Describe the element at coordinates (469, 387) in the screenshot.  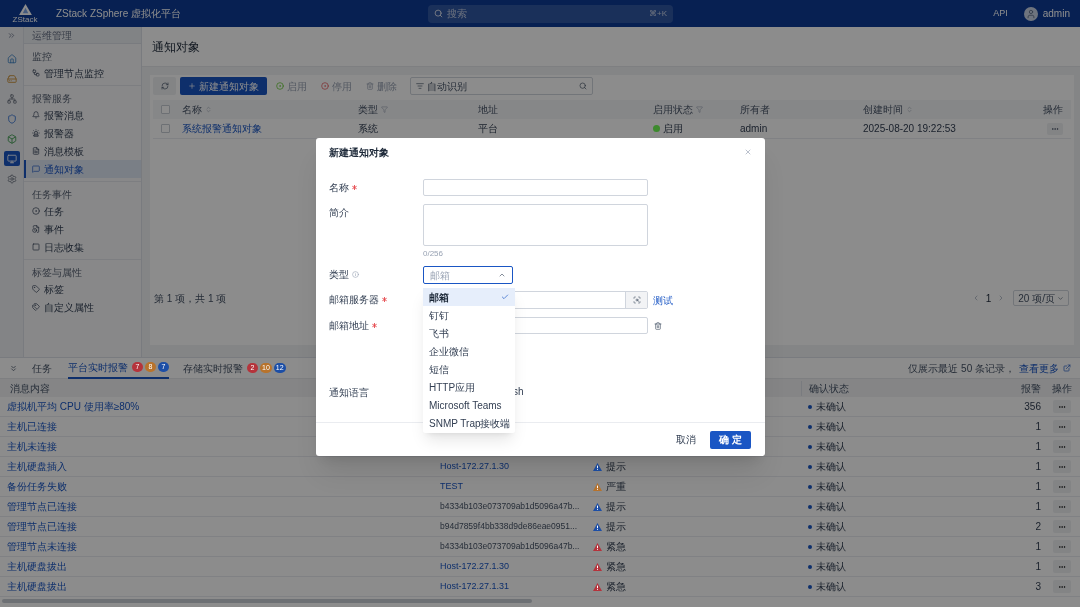
I see `dropdown-option: HTTP应用` at that location.